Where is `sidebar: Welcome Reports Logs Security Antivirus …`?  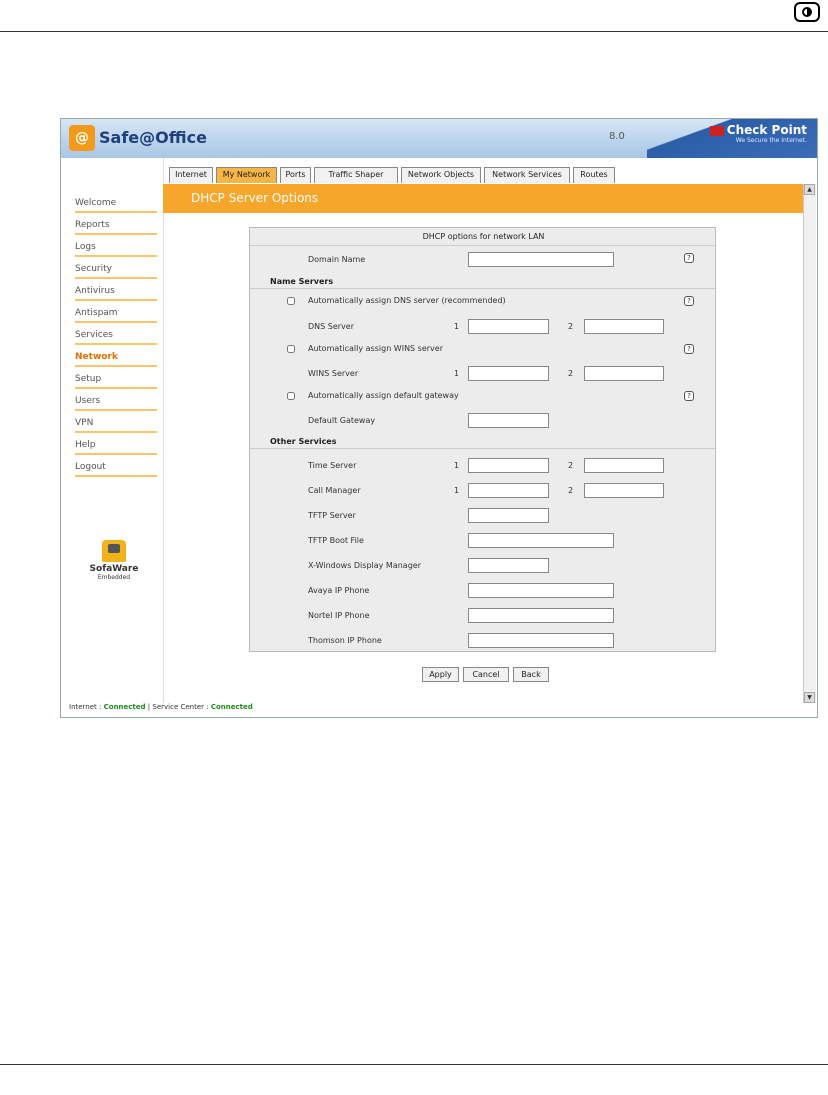
sidebar: Welcome Reports Logs Security Antivirus … is located at coordinates (112, 430).